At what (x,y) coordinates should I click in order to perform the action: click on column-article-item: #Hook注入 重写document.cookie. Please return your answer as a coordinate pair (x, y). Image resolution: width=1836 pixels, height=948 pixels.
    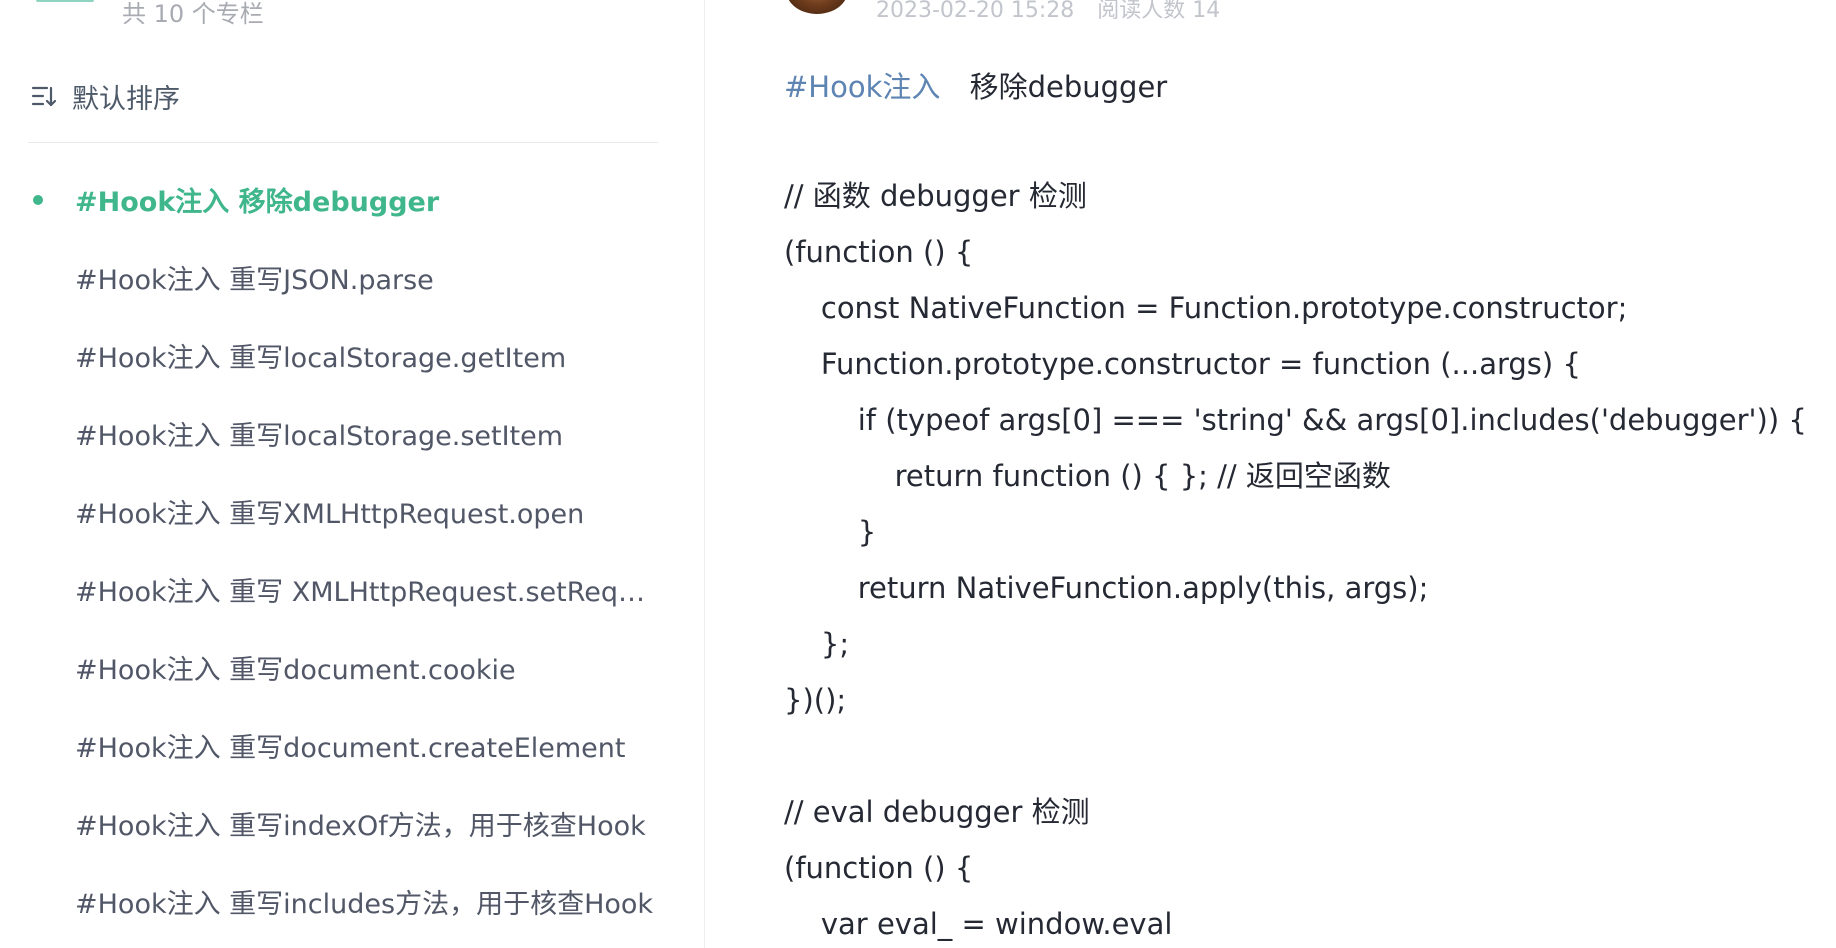
    Looking at the image, I should click on (352, 667).